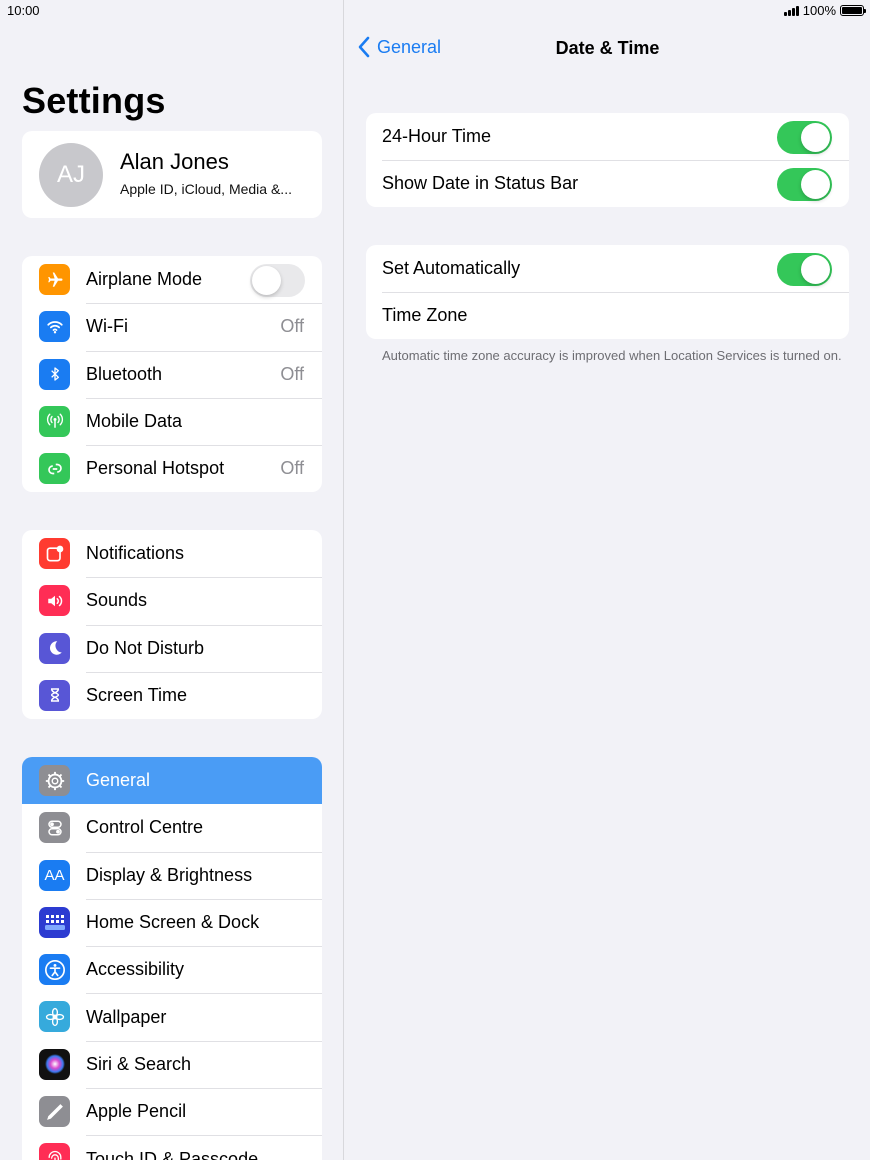 Image resolution: width=870 pixels, height=1160 pixels. I want to click on sidebar-item-label: General, so click(118, 780).